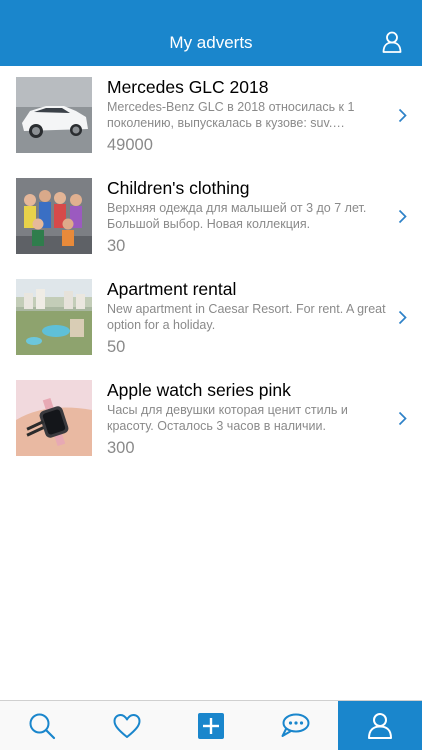 The height and width of the screenshot is (750, 422). I want to click on chat-icon, so click(295, 725).